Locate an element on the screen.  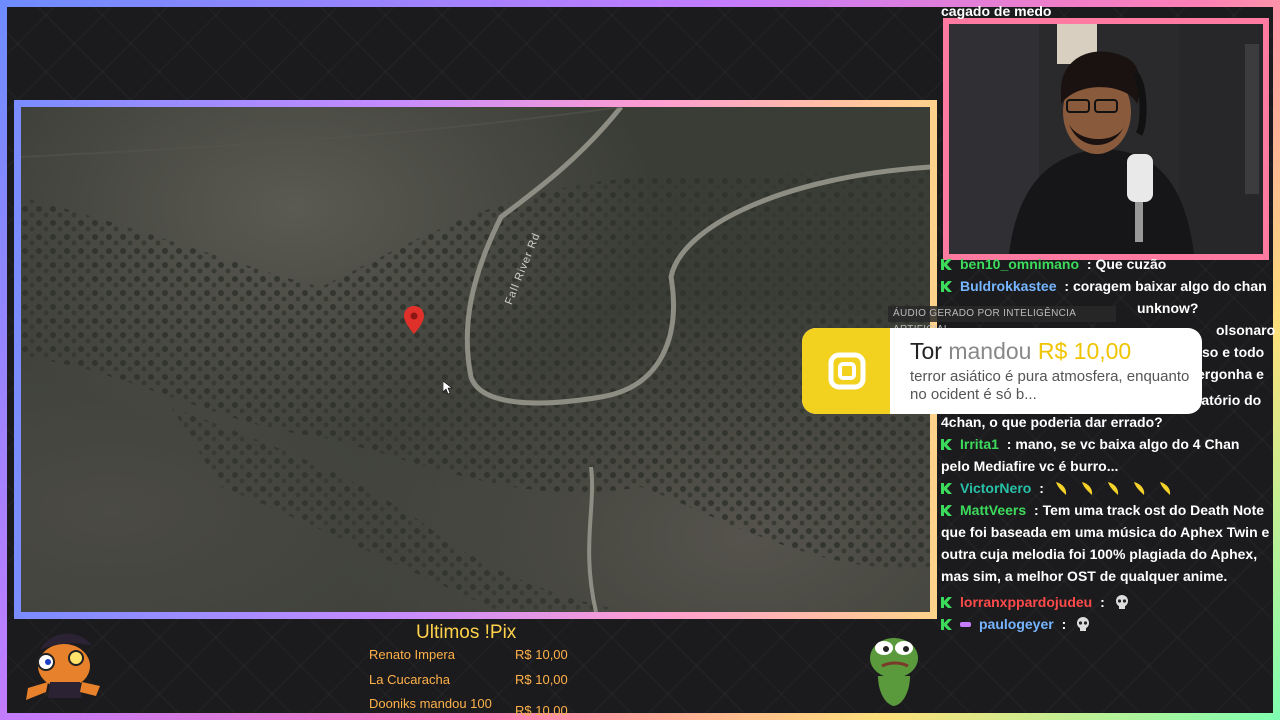
pix-icon is located at coordinates (847, 371).